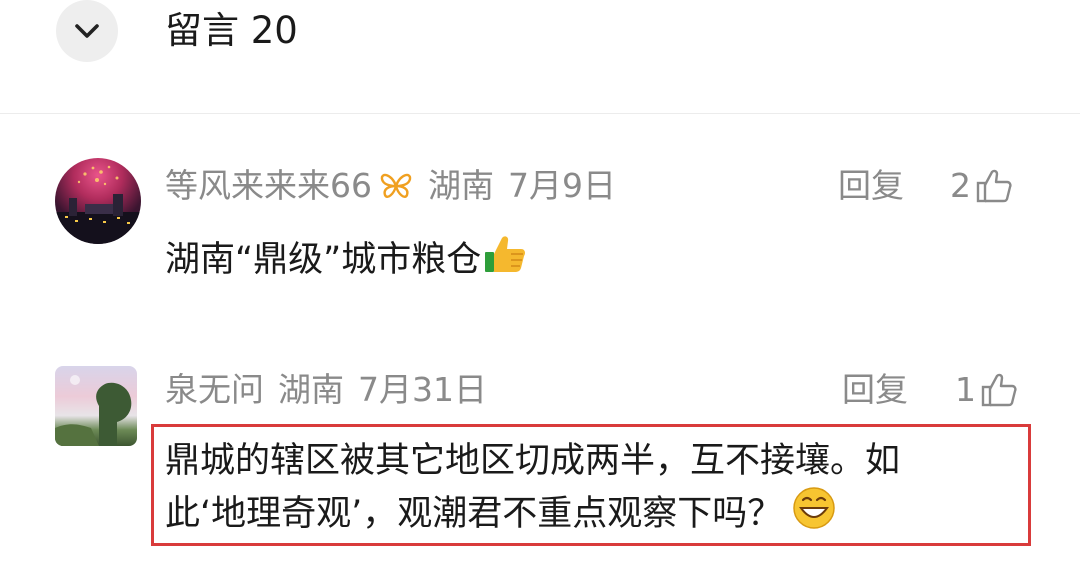  Describe the element at coordinates (814, 515) in the screenshot. I see `grinning-face-emoji-icon` at that location.